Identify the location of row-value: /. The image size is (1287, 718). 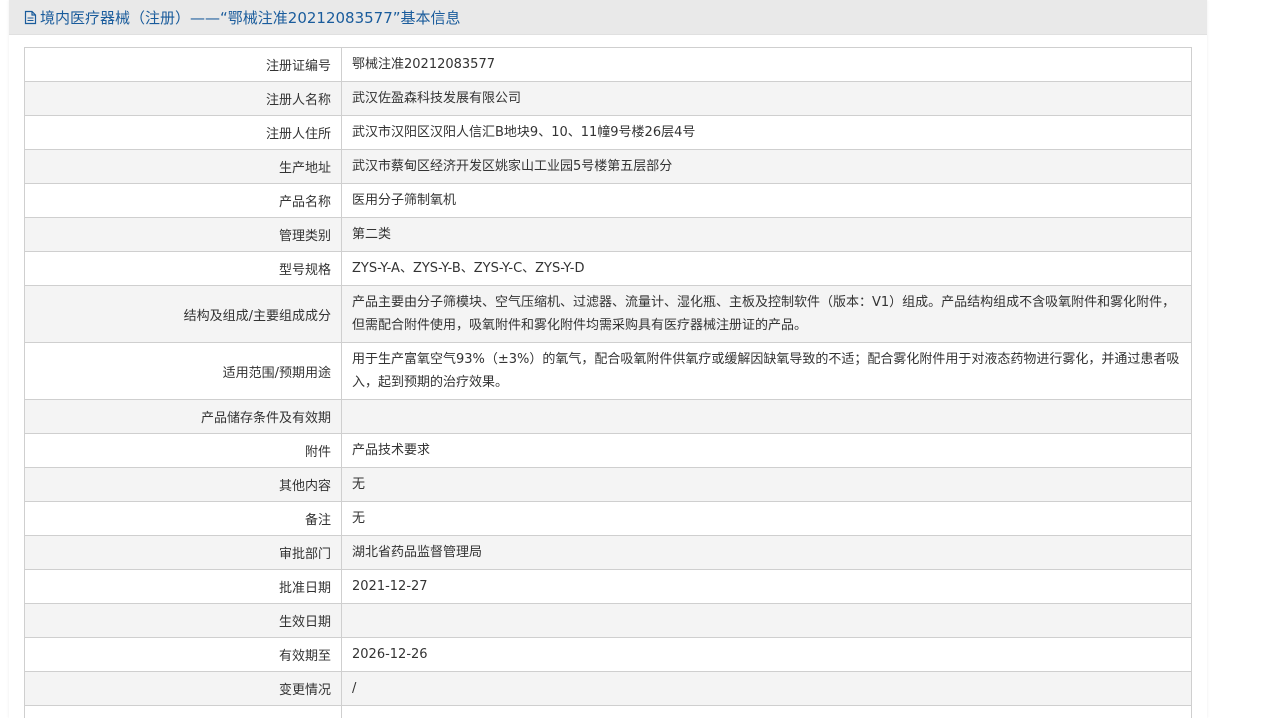
(766, 688).